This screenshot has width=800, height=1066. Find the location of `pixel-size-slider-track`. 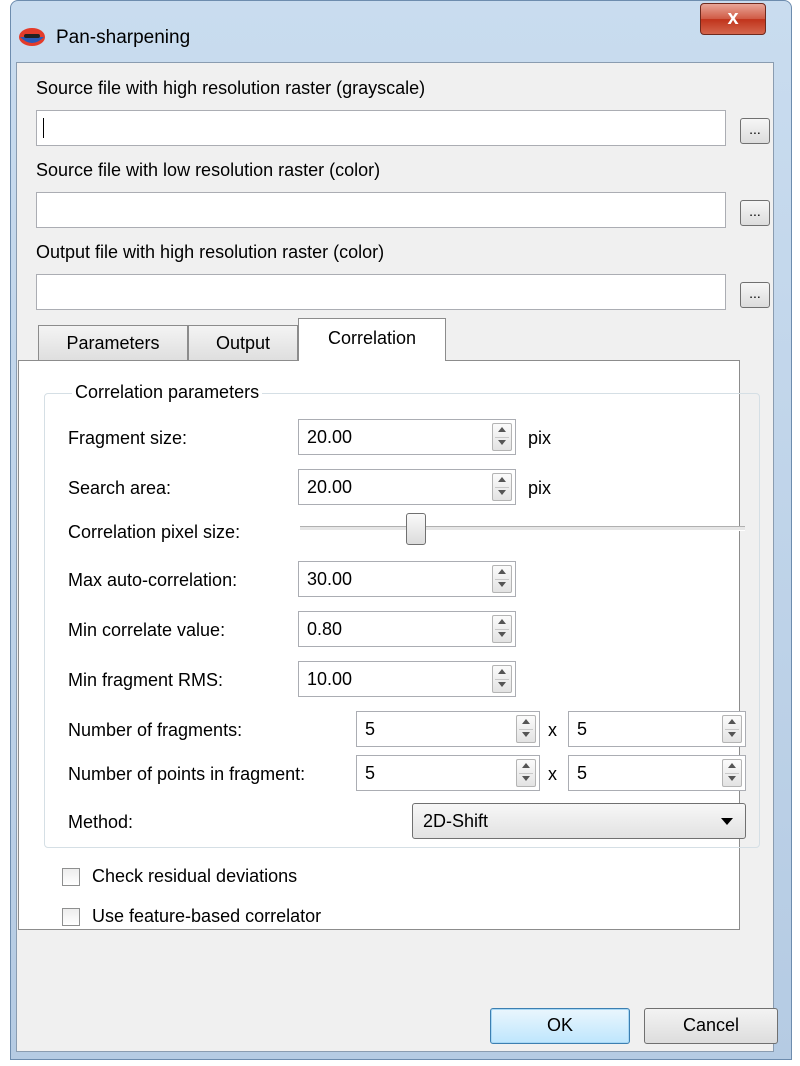

pixel-size-slider-track is located at coordinates (522, 528).